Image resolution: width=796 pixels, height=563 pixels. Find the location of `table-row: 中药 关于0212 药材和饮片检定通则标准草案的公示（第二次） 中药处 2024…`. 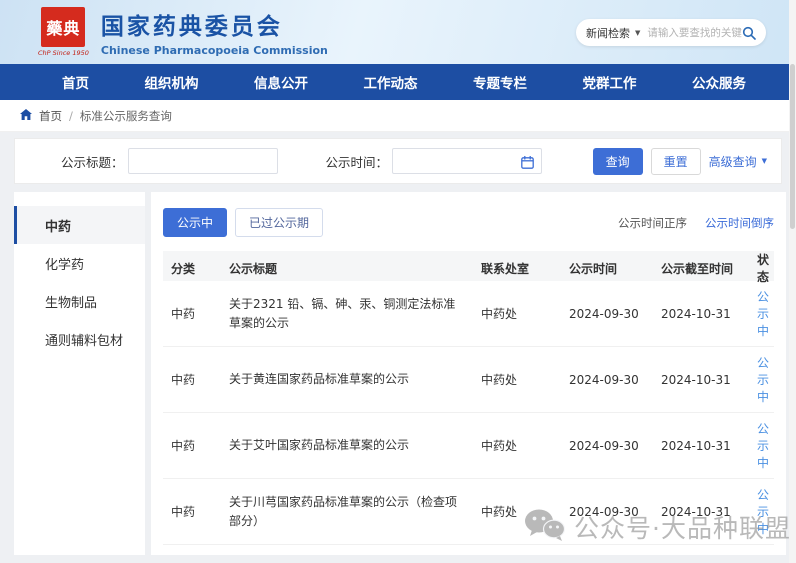

table-row: 中药 关于0212 药材和饮片检定通则标准草案的公示（第二次） 中药处 2024… is located at coordinates (468, 550).